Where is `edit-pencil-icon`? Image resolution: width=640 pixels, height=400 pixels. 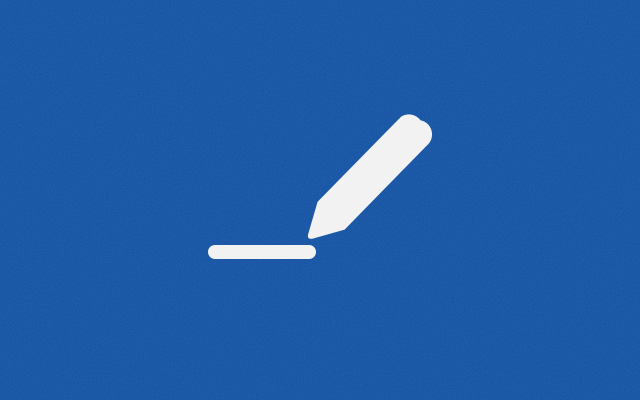 edit-pencil-icon is located at coordinates (320, 186).